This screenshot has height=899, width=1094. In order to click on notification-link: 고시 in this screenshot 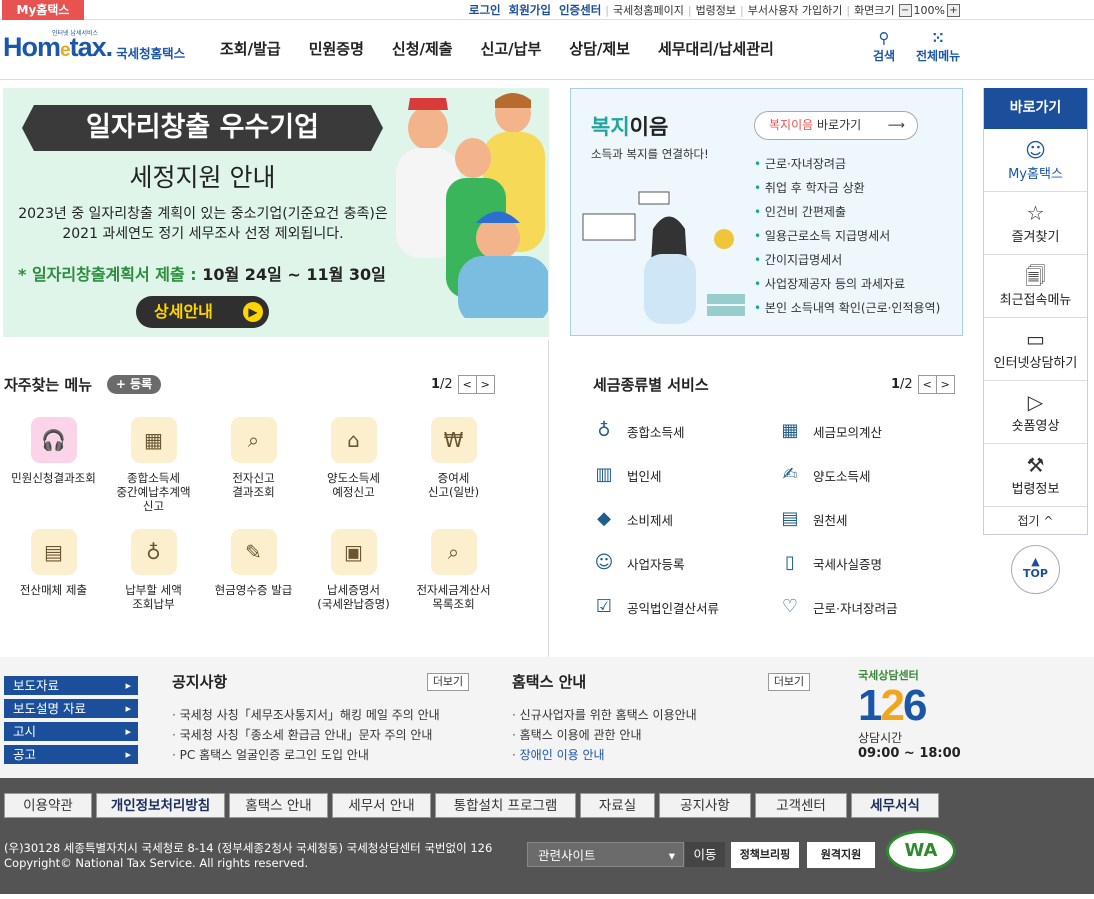, I will do `click(71, 731)`.